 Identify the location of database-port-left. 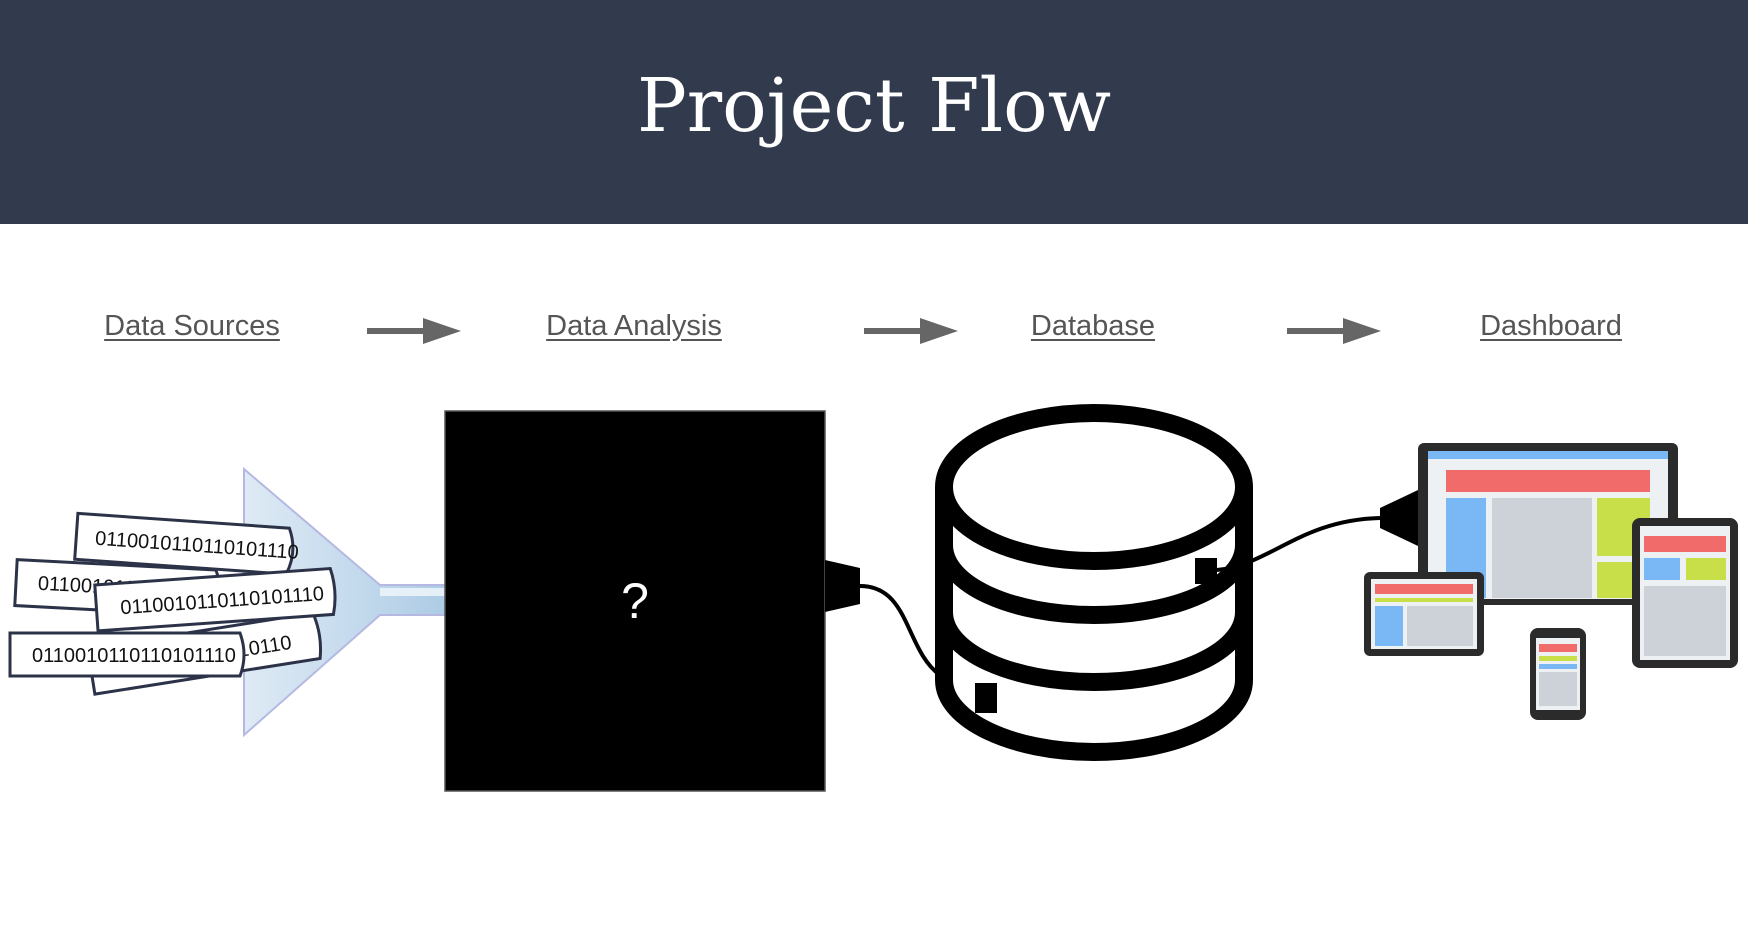
(986, 698).